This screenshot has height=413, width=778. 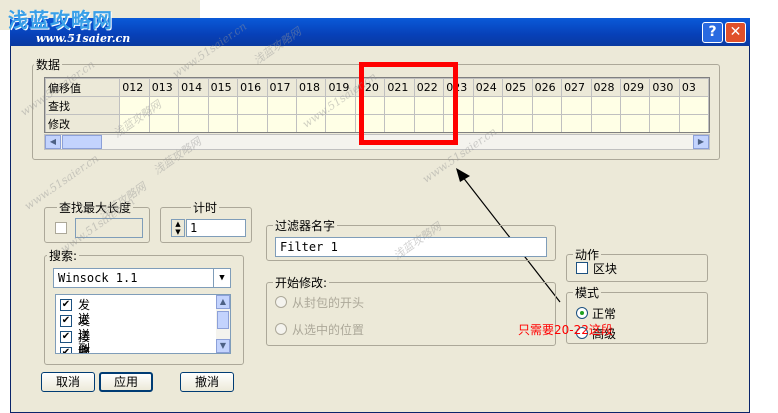 I want to click on block-checkbox-label: 区块, so click(x=605, y=269).